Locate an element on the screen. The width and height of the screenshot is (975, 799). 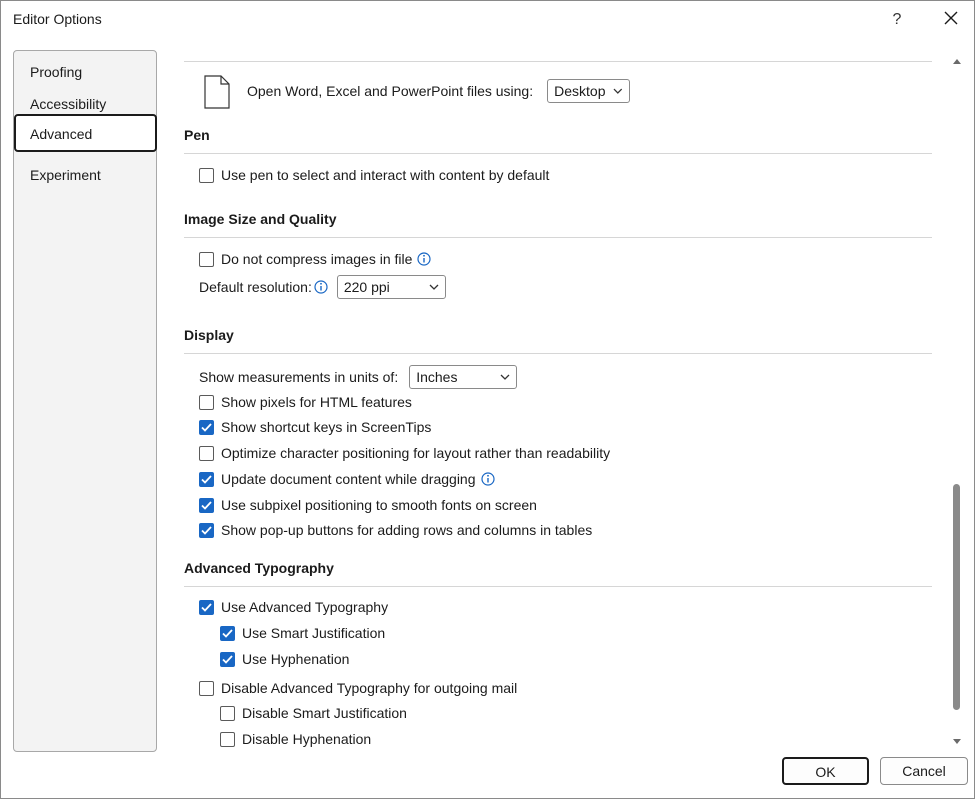
checkbox-label: Disable Hyphenation is located at coordinates (307, 739).